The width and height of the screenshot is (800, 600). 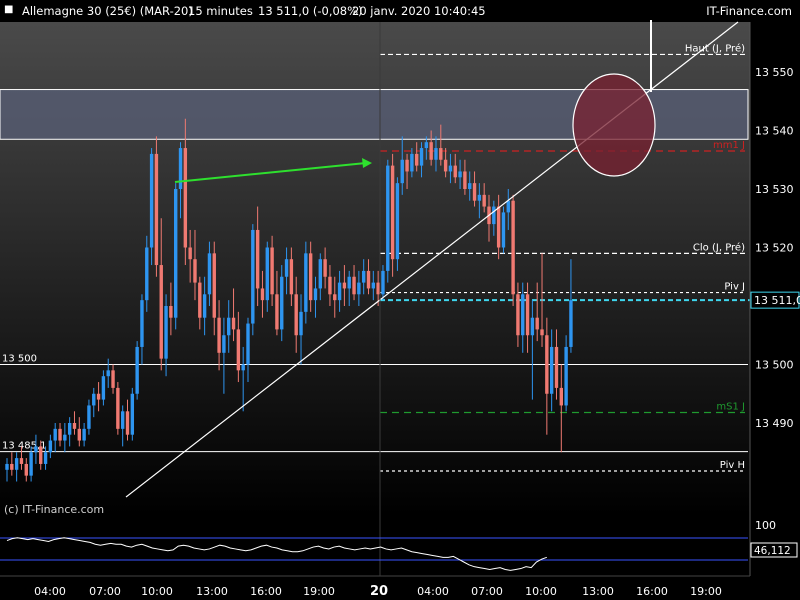 What do you see at coordinates (774, 72) in the screenshot?
I see `y-tick-label: 13 550` at bounding box center [774, 72].